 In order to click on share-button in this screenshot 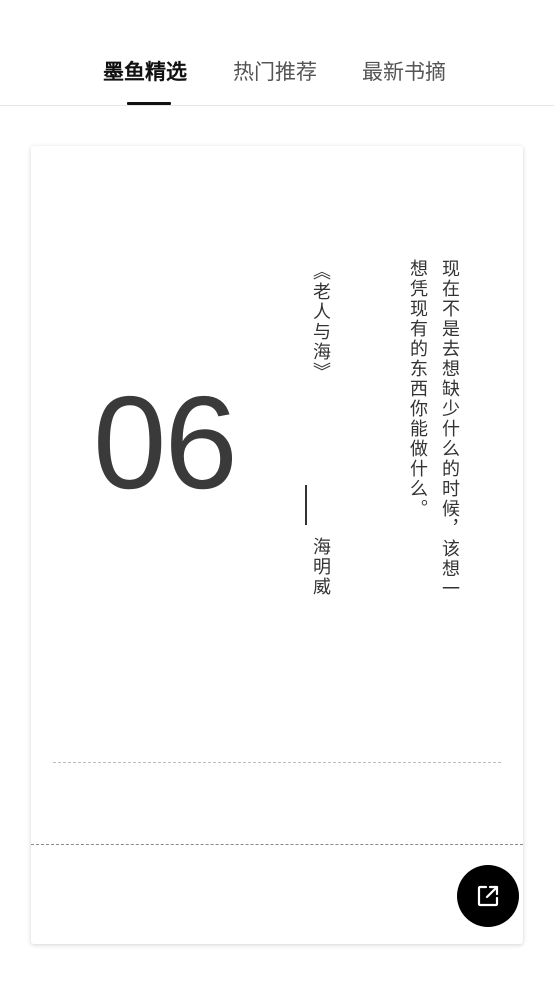, I will do `click(488, 896)`.